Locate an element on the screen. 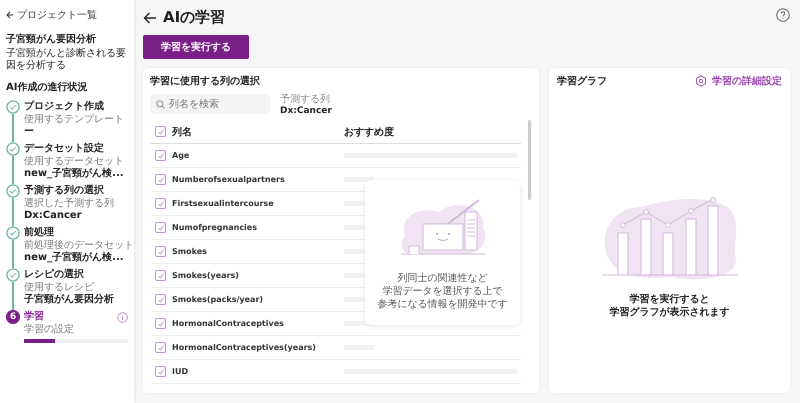  search-field: 列名を検索 is located at coordinates (210, 104).